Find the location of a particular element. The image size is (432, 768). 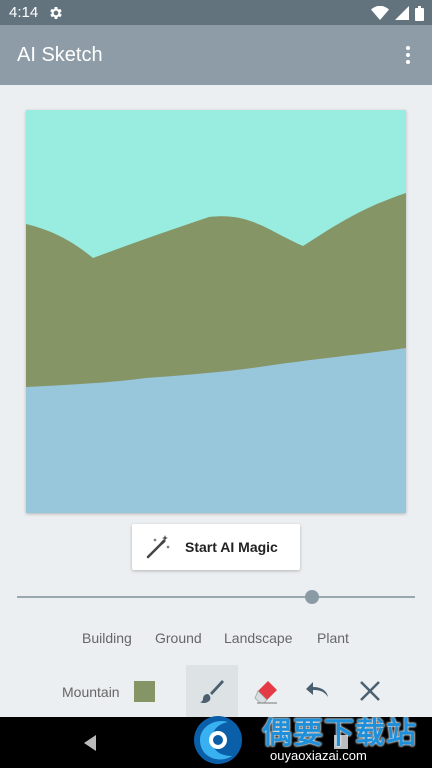

start-ai-magic-label: Start AI Magic is located at coordinates (231, 547).